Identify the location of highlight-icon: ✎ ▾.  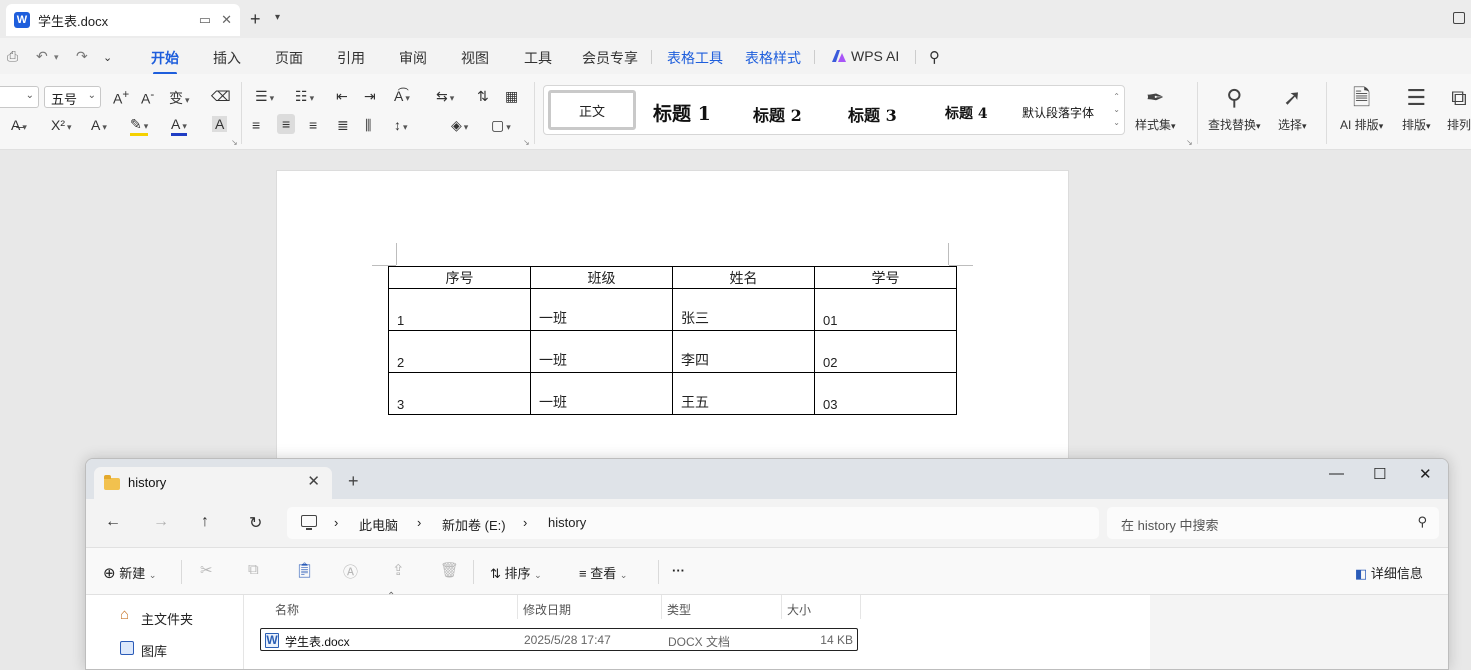
(139, 126).